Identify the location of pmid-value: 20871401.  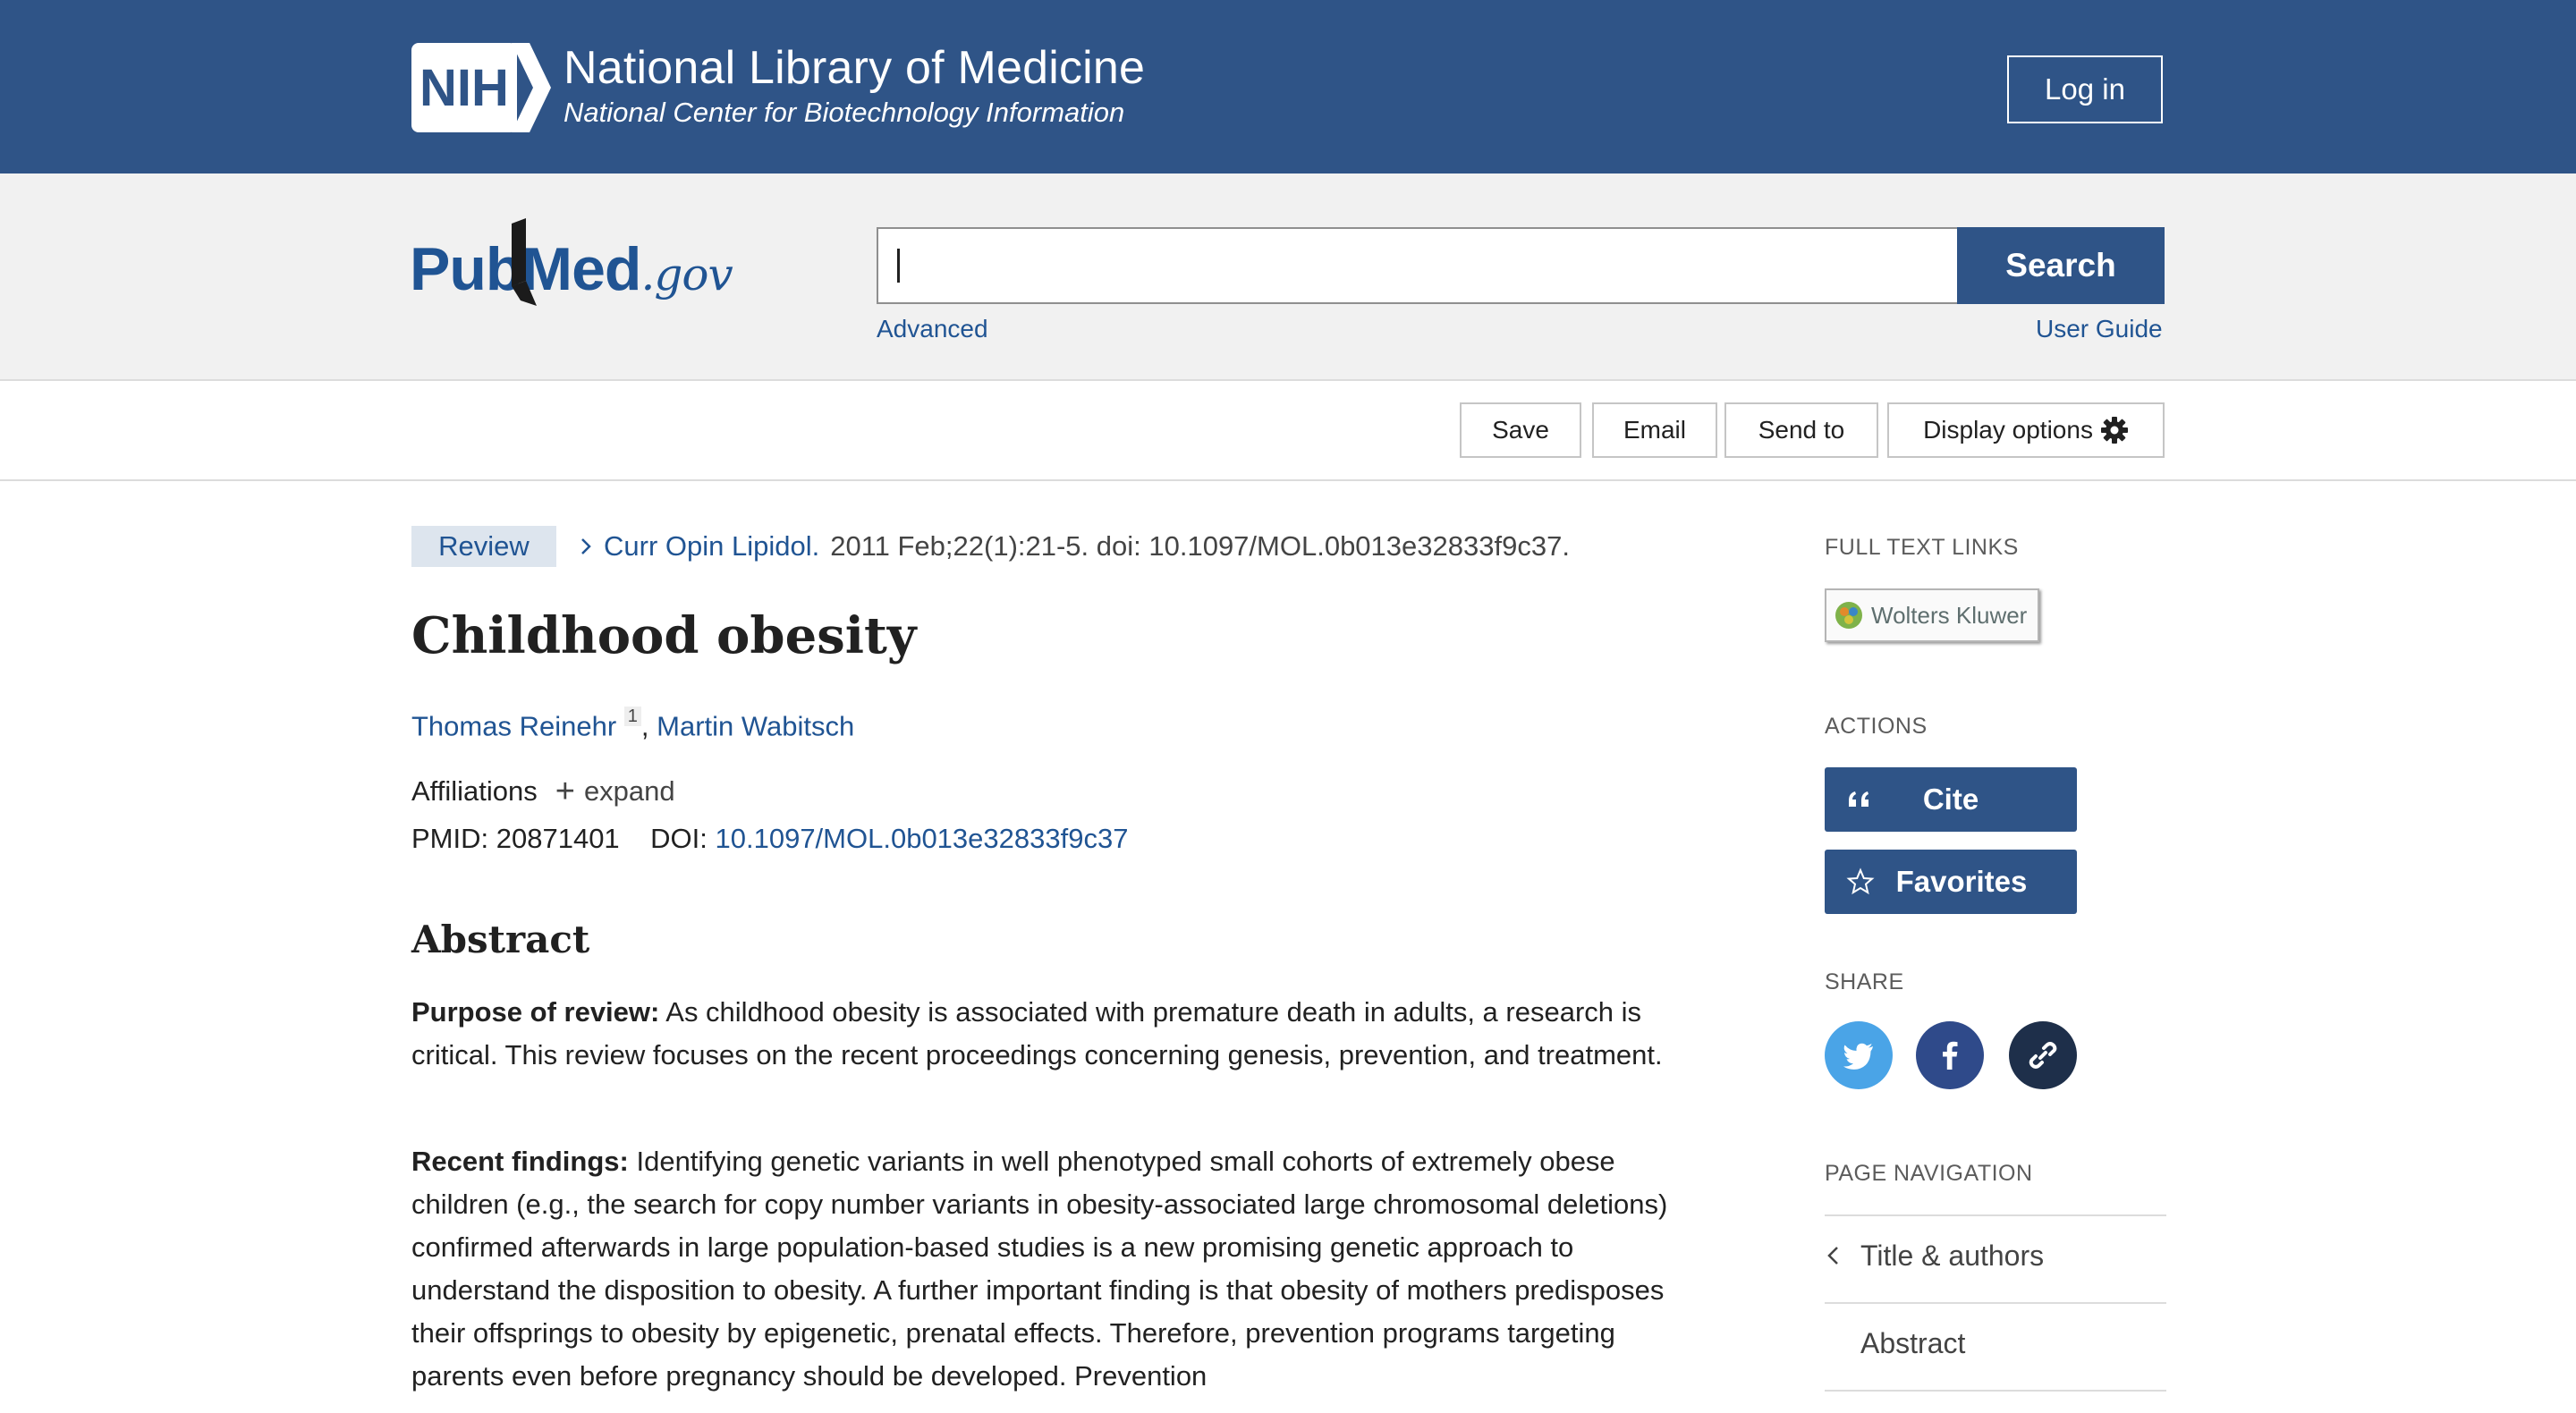
(558, 838).